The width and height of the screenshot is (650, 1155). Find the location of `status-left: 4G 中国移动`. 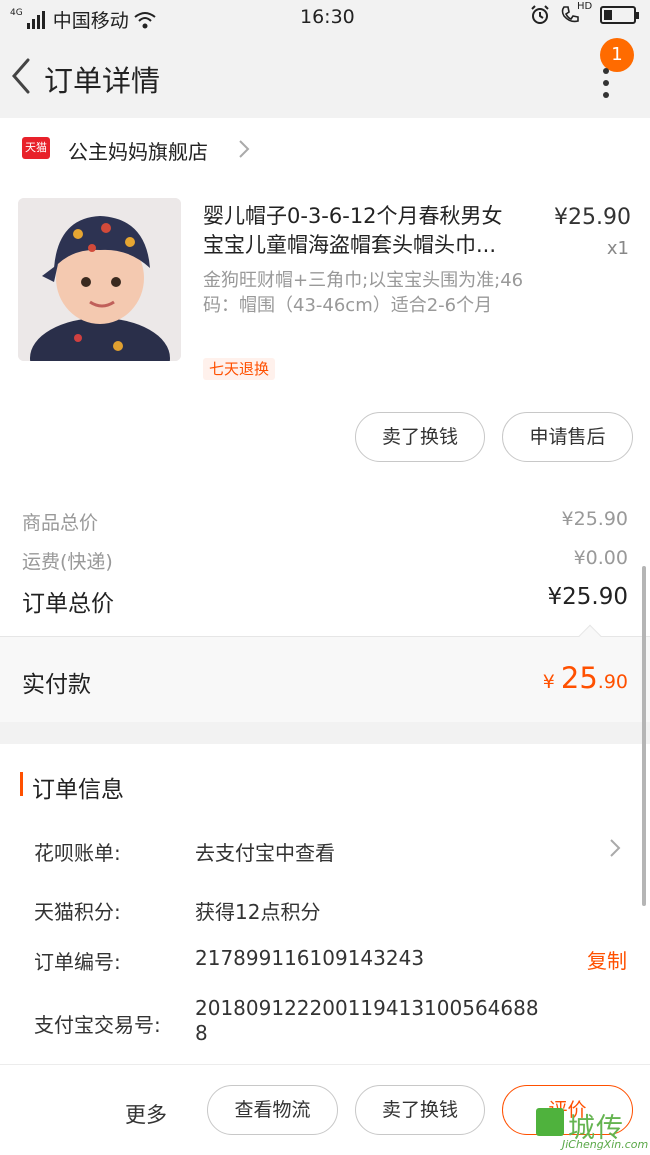

status-left: 4G 中国移动 is located at coordinates (83, 19).